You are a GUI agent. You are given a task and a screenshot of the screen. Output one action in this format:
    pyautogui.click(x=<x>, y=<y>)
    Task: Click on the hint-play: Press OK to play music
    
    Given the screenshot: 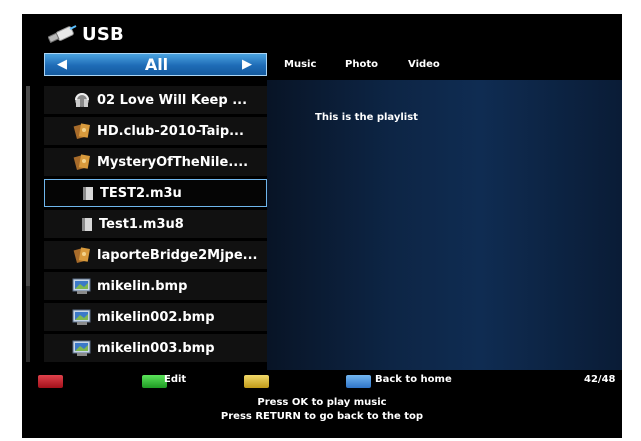 What is the action you would take?
    pyautogui.click(x=322, y=402)
    